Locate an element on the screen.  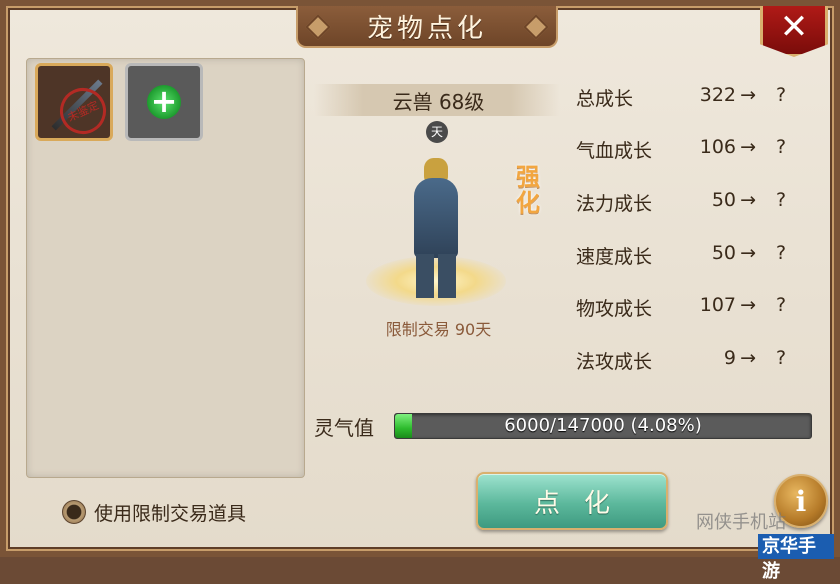
stat-row-total: 总成长 322 → ? is located at coordinates (696, 96).